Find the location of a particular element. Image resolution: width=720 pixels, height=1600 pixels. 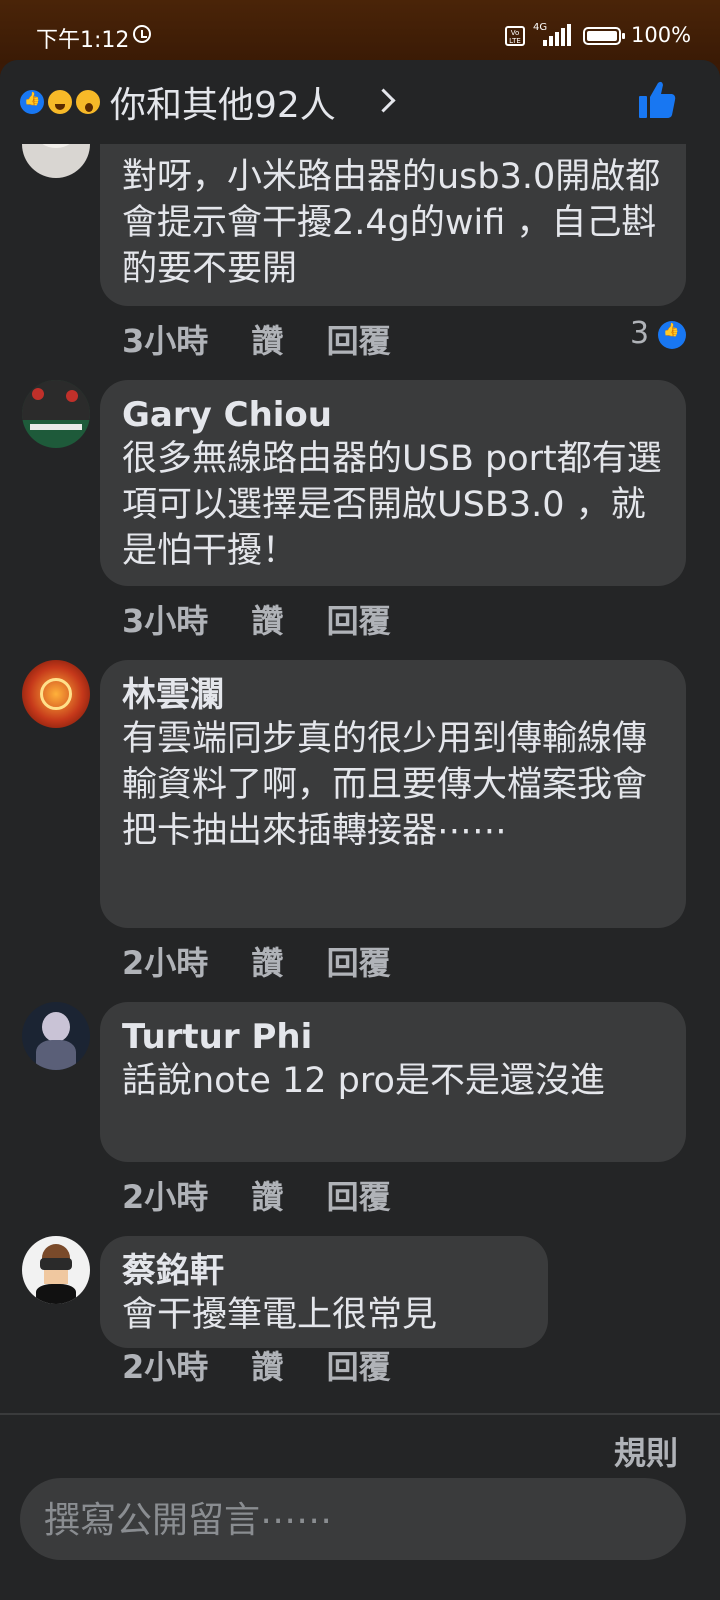

battery-icon is located at coordinates (604, 36).